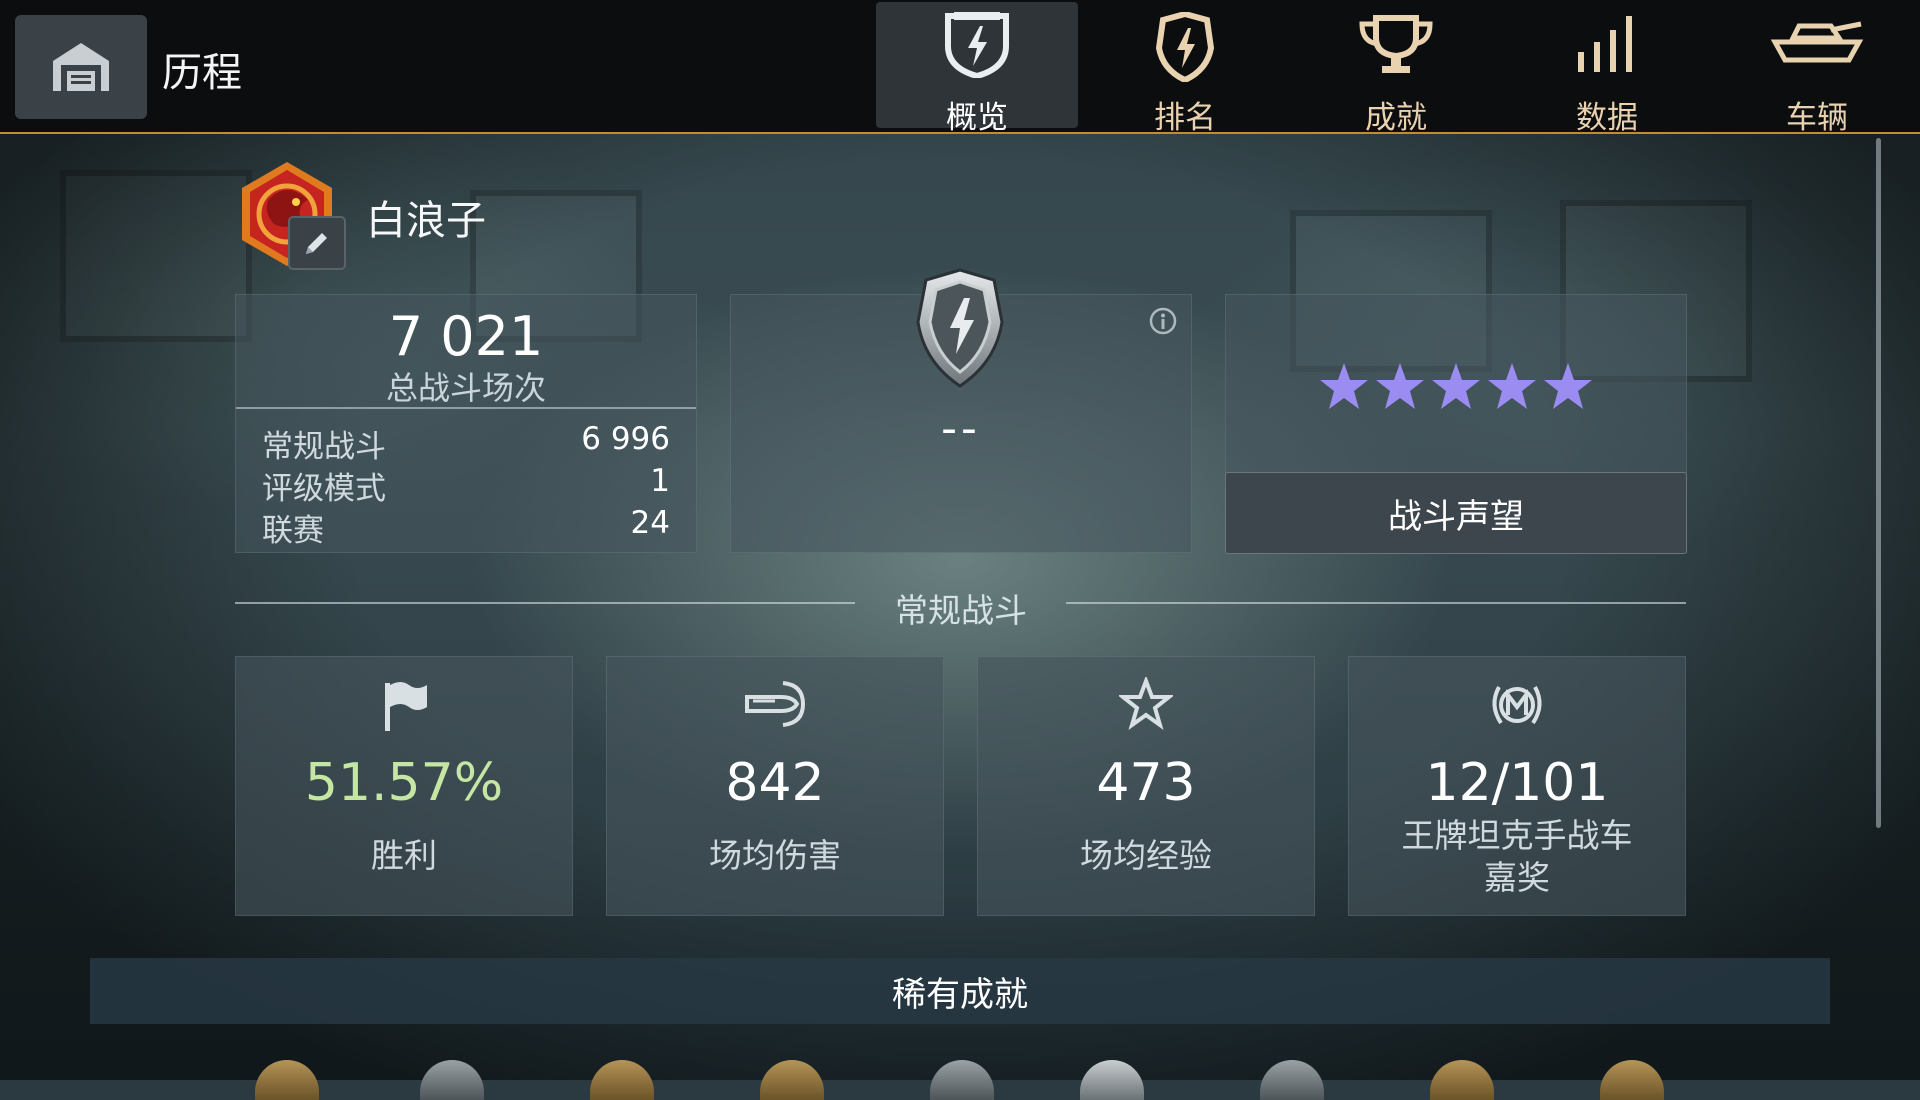 Image resolution: width=1920 pixels, height=1100 pixels. Describe the element at coordinates (1605, 44) in the screenshot. I see `bar-chart-icon` at that location.